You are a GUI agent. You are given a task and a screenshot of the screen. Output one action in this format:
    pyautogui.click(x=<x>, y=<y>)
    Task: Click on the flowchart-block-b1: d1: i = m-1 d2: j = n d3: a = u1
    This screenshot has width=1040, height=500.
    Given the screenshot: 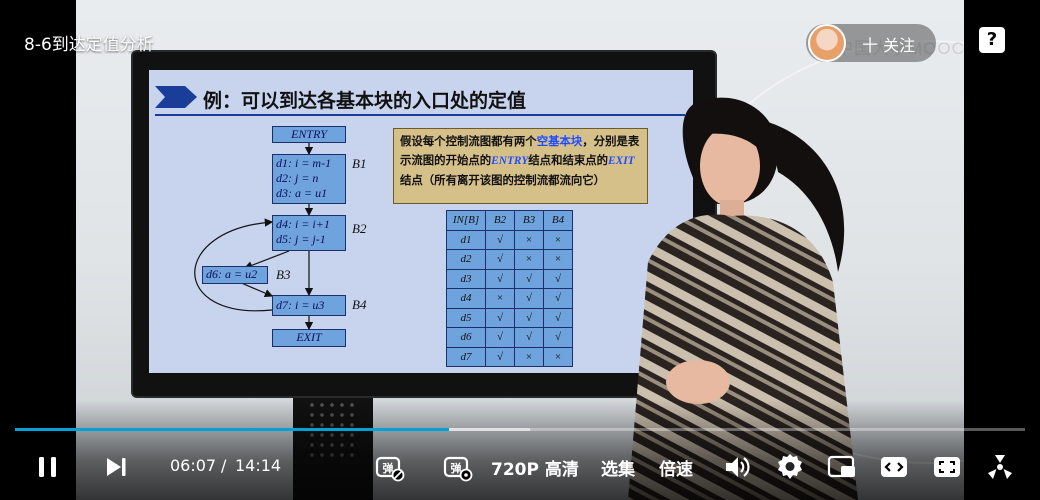 What is the action you would take?
    pyautogui.click(x=309, y=179)
    